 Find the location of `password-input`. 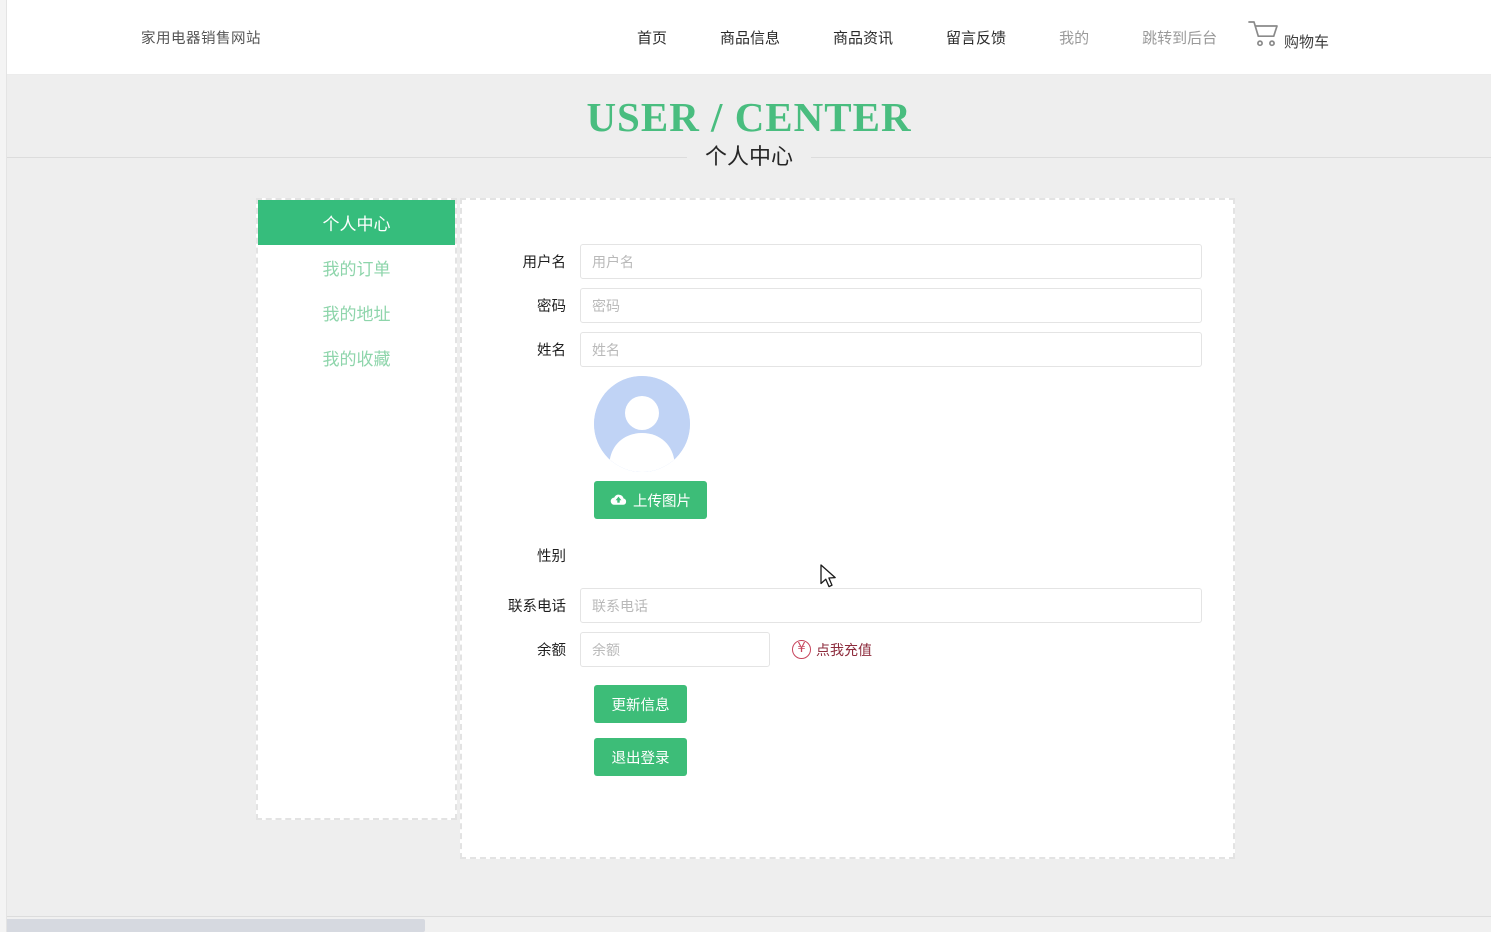

password-input is located at coordinates (891, 305).